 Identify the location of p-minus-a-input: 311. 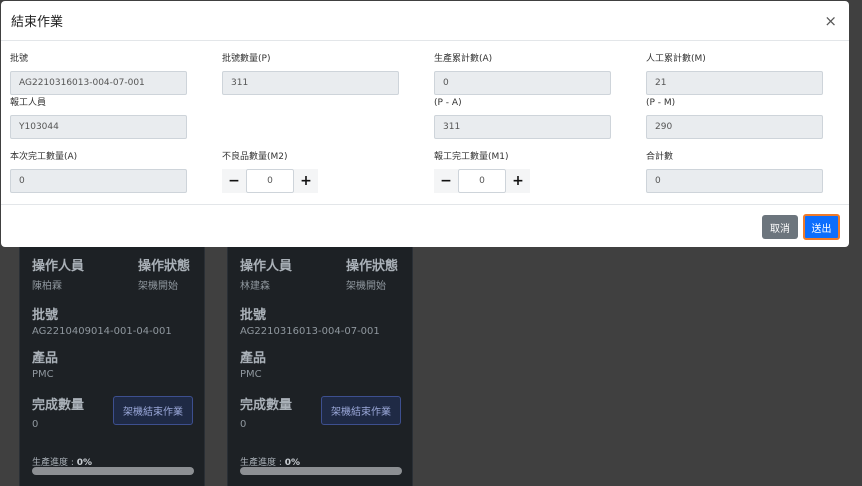
(522, 127).